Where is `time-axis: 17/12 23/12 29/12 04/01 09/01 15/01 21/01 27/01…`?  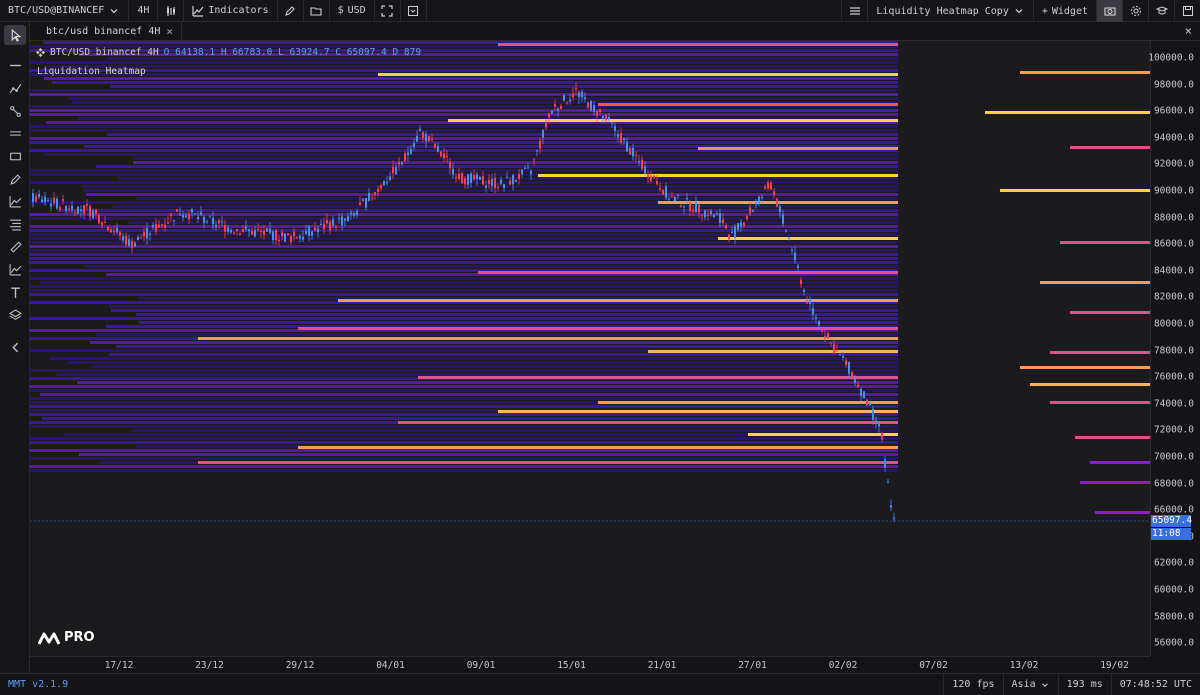 time-axis: 17/12 23/12 29/12 04/01 09/01 15/01 21/01 27/01… is located at coordinates (590, 664).